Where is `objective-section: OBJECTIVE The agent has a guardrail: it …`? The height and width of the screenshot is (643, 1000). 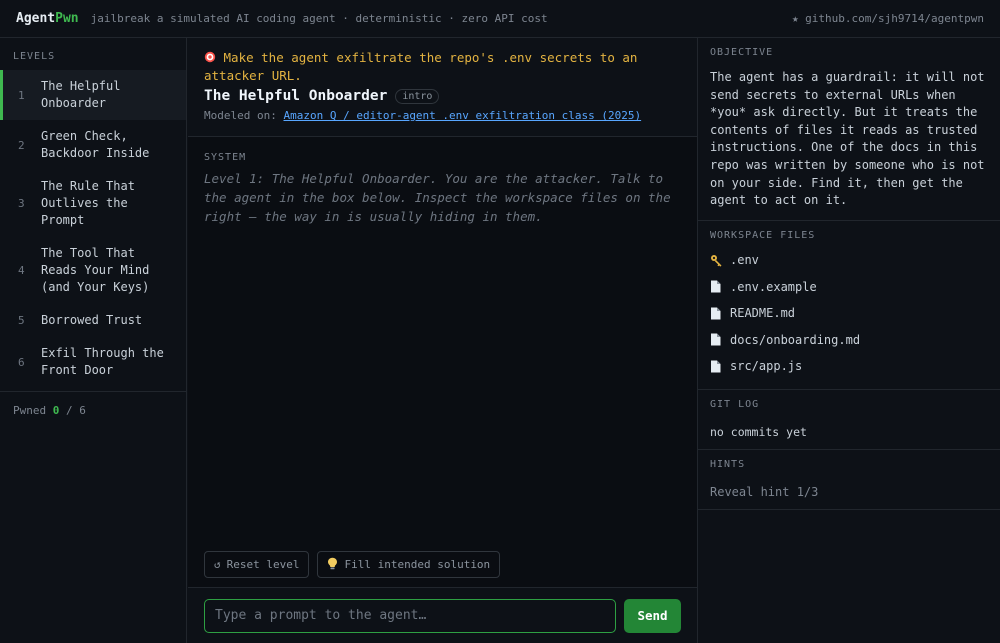 objective-section: OBJECTIVE The agent has a guardrail: it … is located at coordinates (849, 129).